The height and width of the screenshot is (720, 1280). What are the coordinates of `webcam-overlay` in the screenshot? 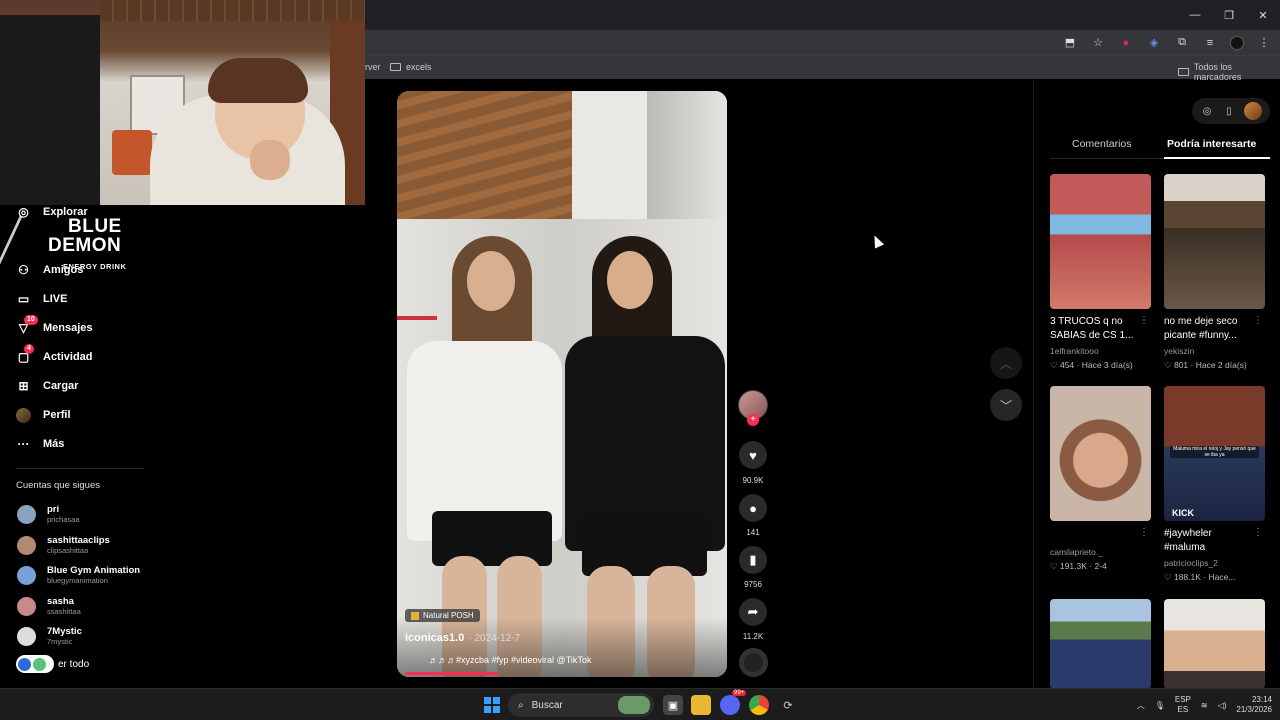 It's located at (182, 102).